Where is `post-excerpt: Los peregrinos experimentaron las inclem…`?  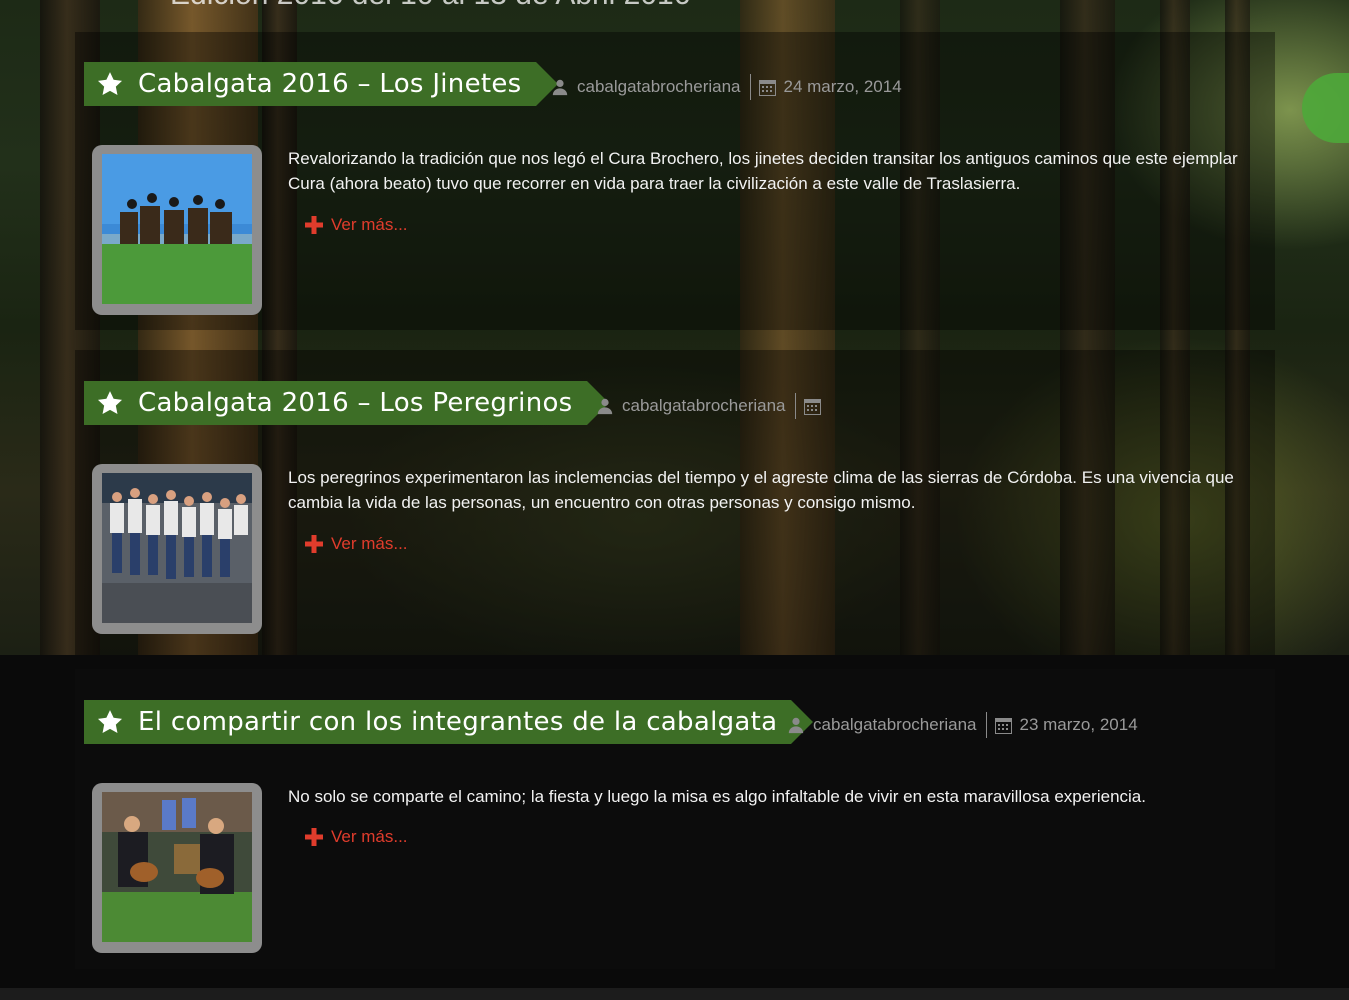
post-excerpt: Los peregrinos experimentaron las inclem… is located at coordinates (761, 490).